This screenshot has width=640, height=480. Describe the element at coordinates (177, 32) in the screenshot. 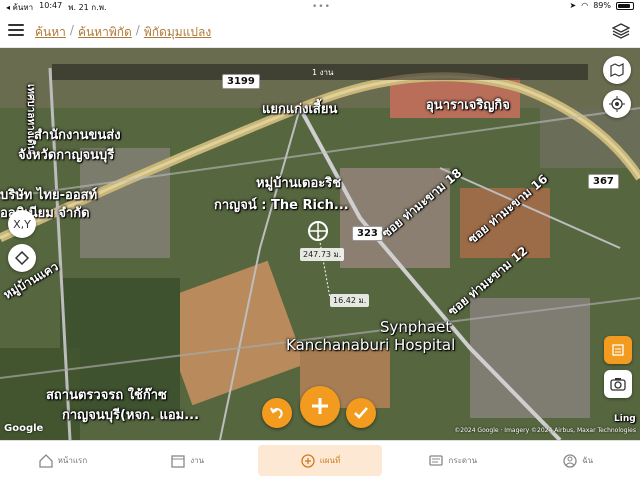

I see `breadcrumb-corner-coordinates: พิกัดมุมแปลง` at that location.